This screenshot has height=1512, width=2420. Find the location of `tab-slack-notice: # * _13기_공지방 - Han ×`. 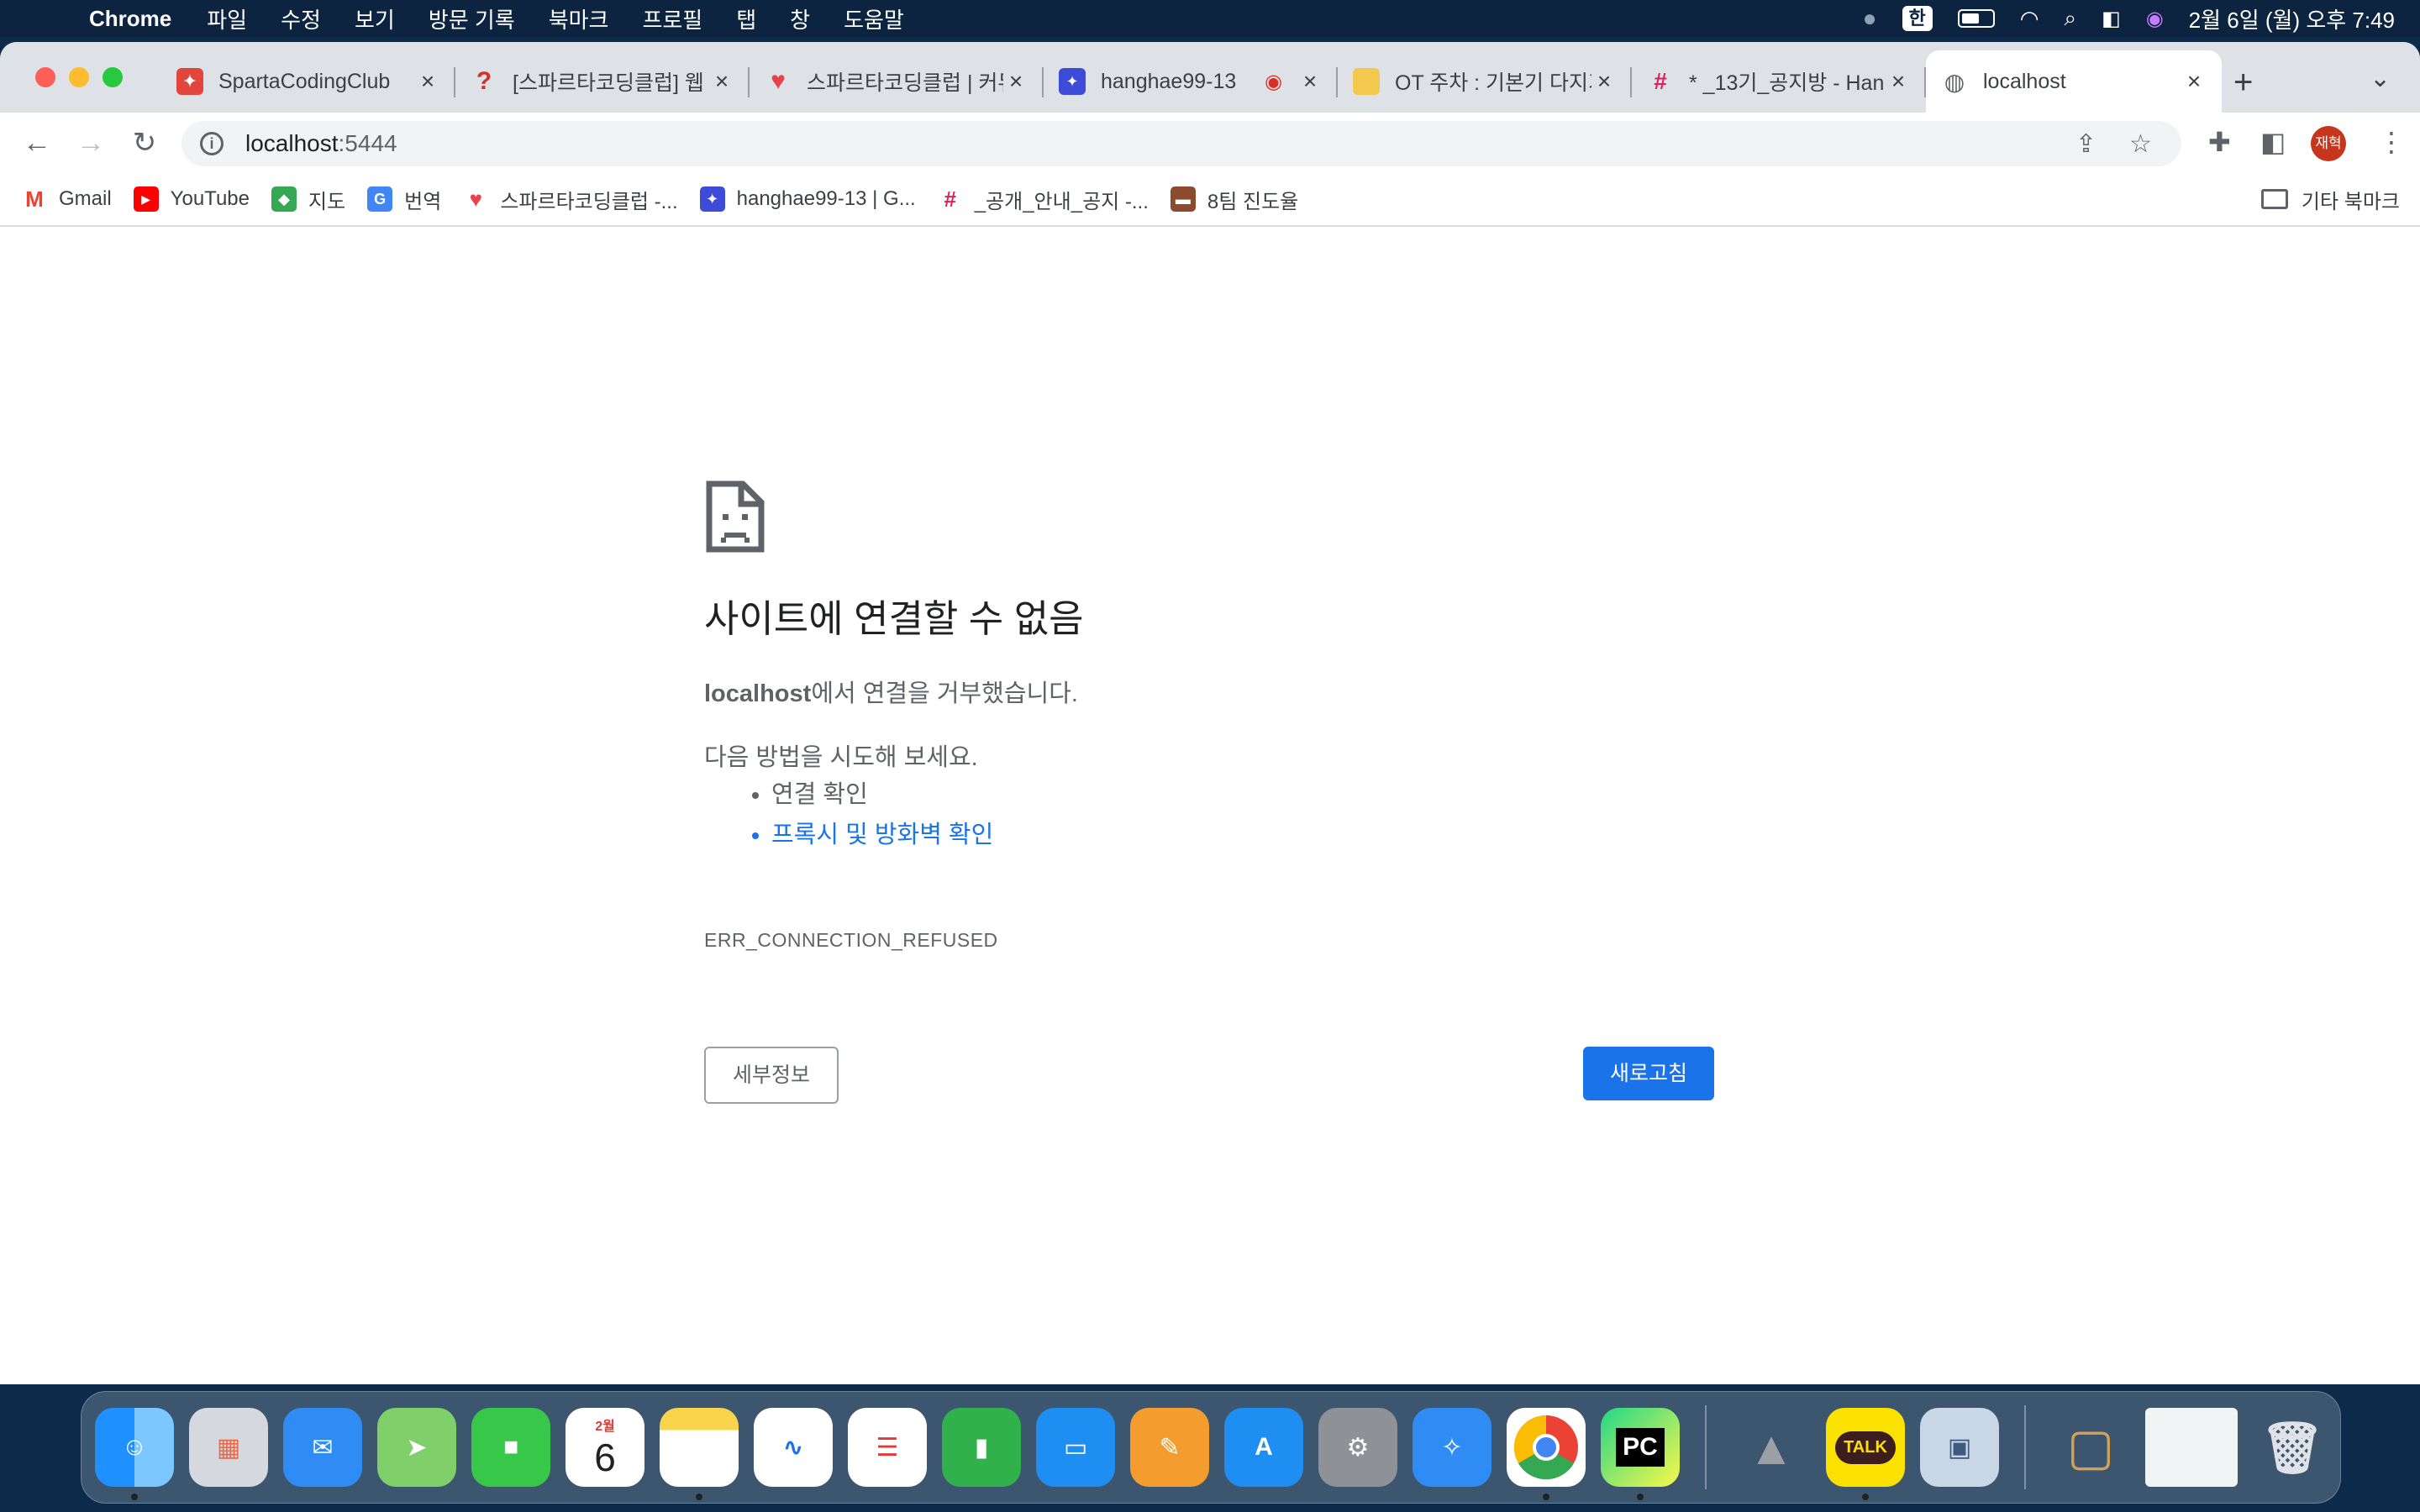

tab-slack-notice: # * _13기_공지방 - Han × is located at coordinates (1779, 81).